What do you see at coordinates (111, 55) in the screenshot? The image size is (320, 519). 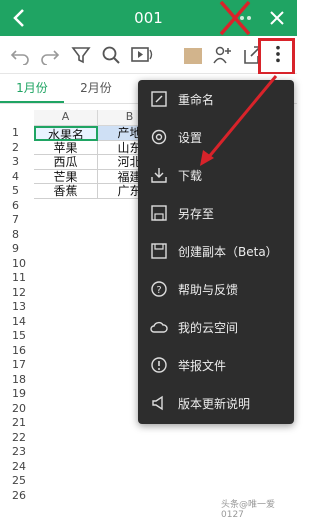 I see `search-icon` at bounding box center [111, 55].